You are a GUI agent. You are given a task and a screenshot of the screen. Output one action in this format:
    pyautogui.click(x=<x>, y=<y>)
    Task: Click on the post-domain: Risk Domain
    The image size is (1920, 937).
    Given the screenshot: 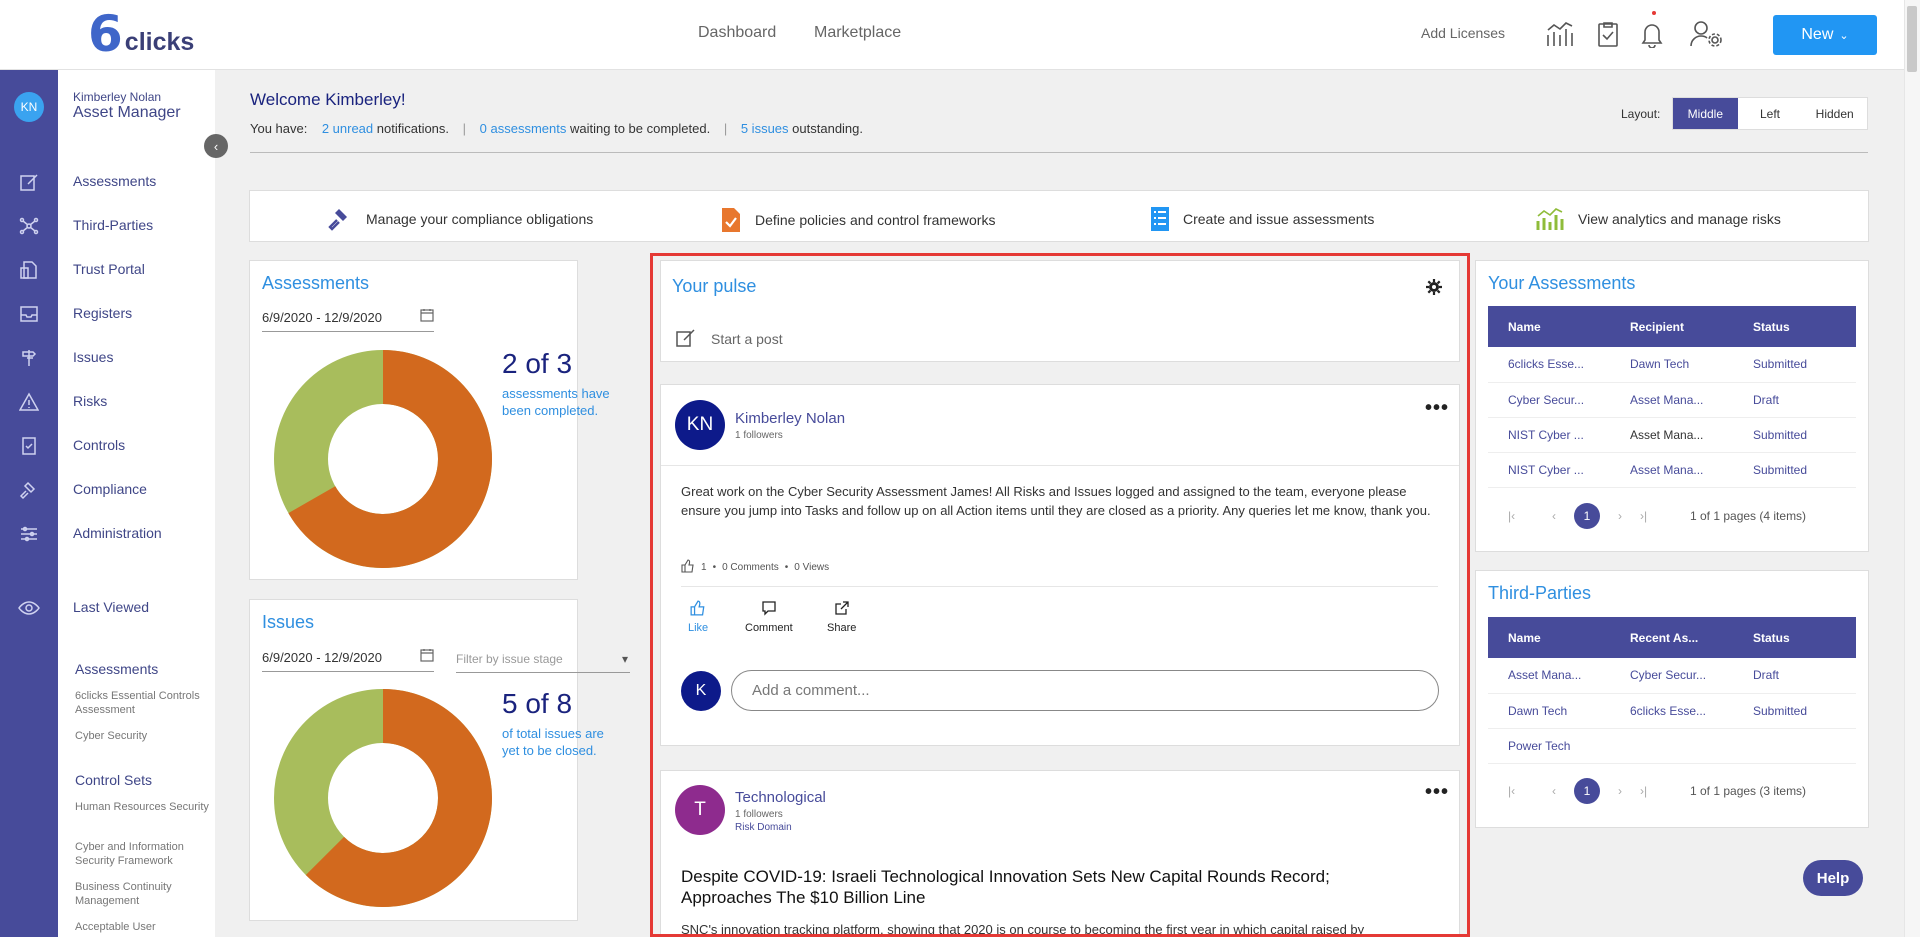 What is the action you would take?
    pyautogui.click(x=763, y=827)
    